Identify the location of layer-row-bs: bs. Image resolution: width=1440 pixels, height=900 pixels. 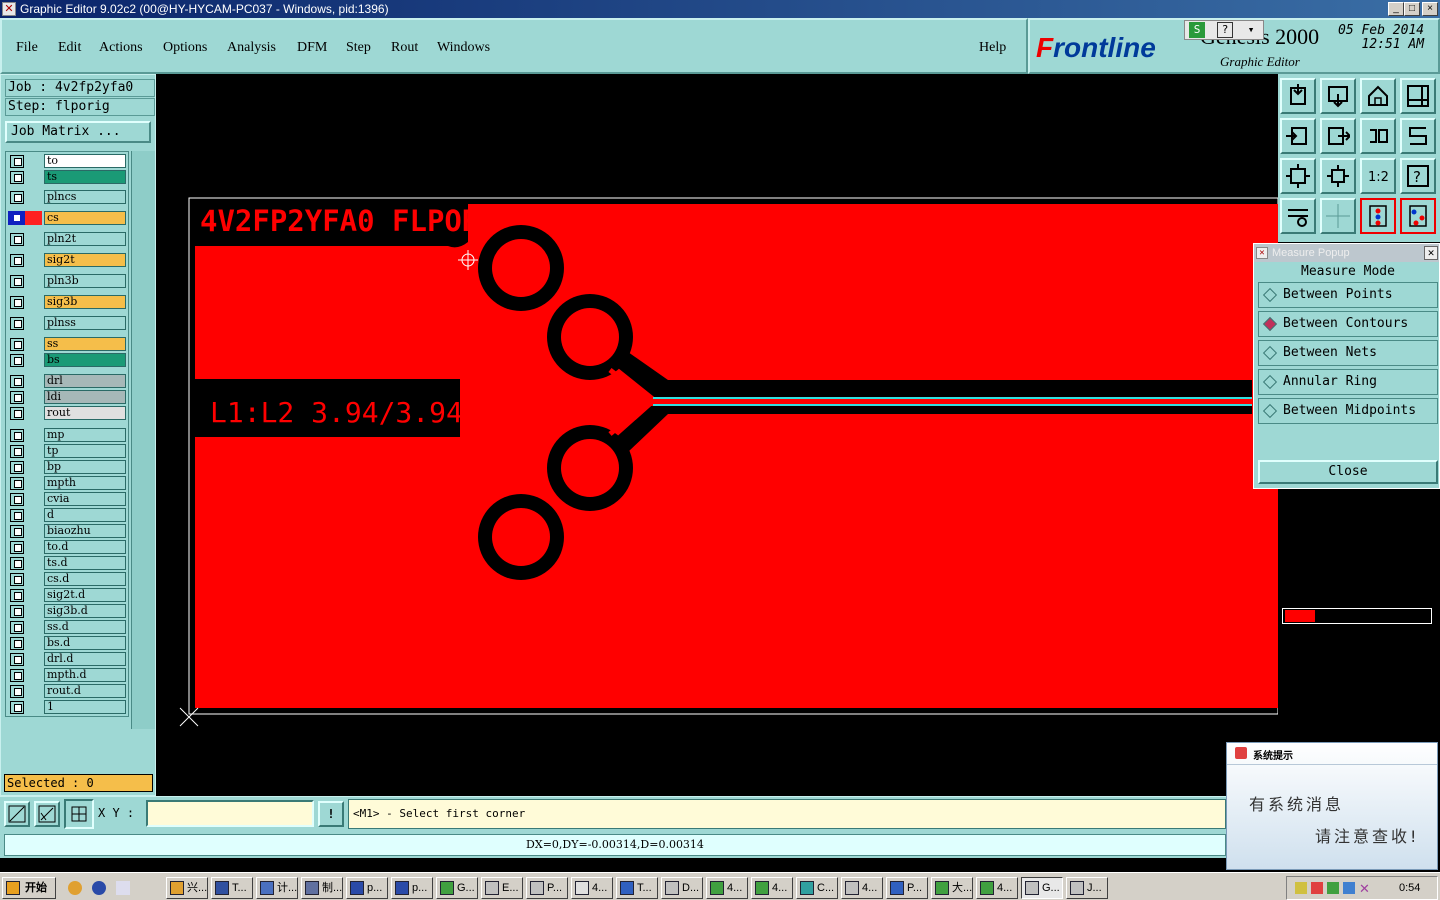
(68, 360).